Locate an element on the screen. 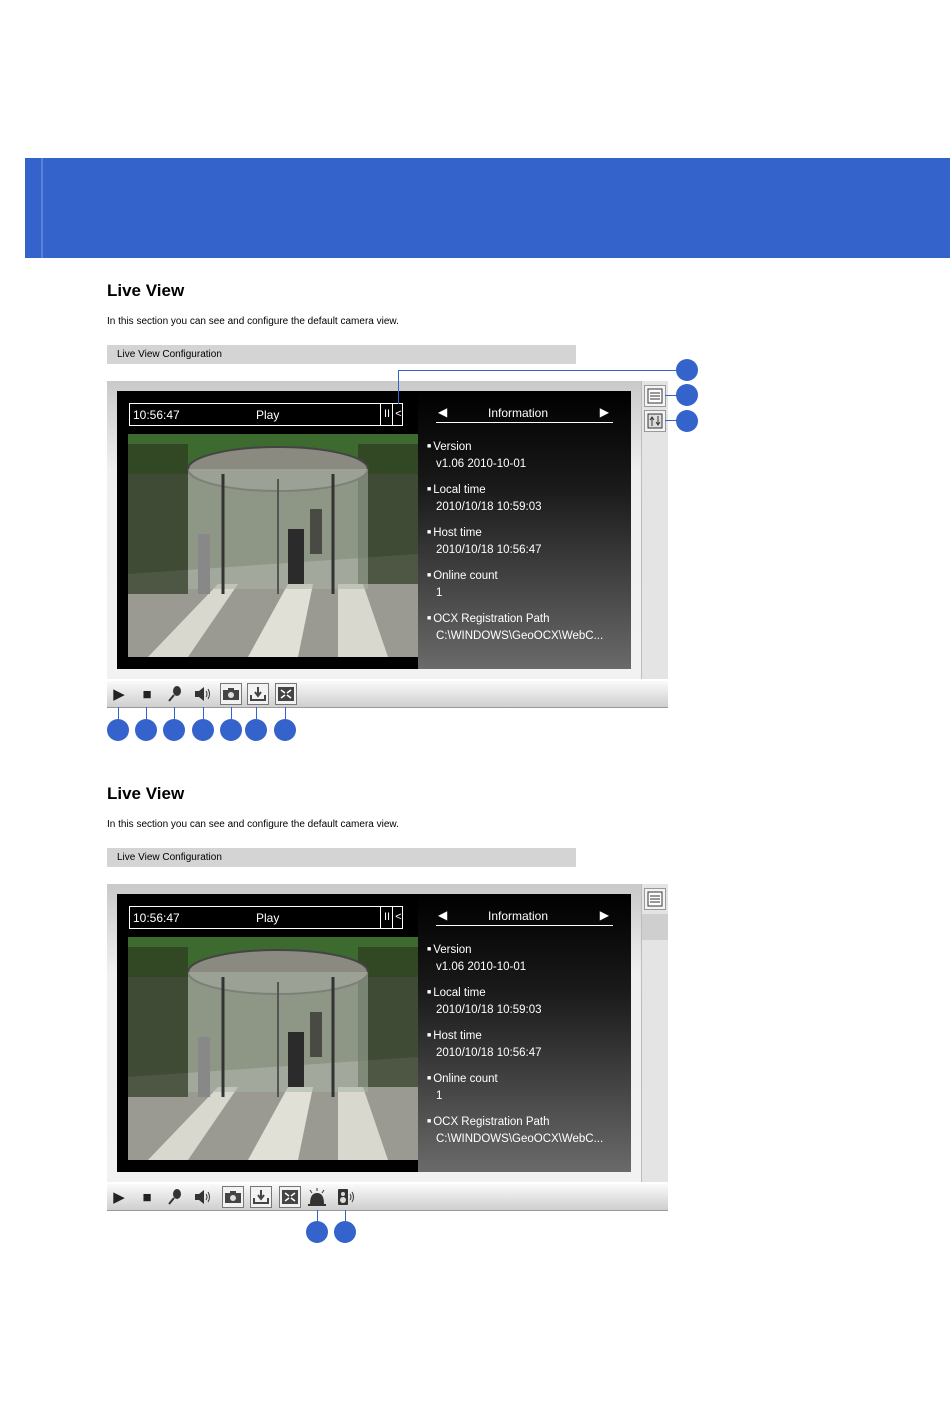 The height and width of the screenshot is (1425, 950). info-header-label: Information is located at coordinates (518, 413).